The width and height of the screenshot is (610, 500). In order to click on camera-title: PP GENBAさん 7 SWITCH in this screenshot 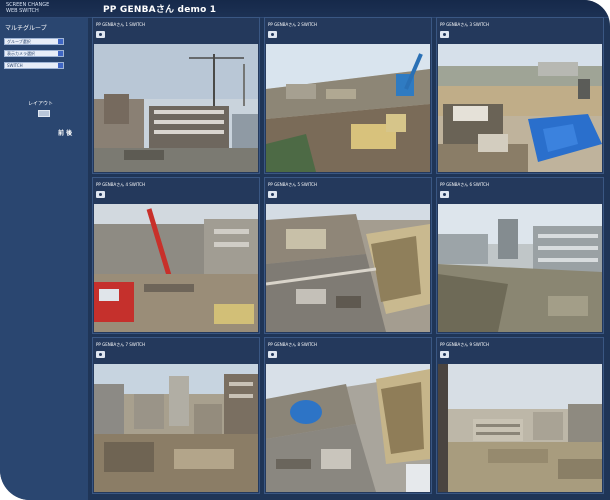, I will do `click(120, 344)`.